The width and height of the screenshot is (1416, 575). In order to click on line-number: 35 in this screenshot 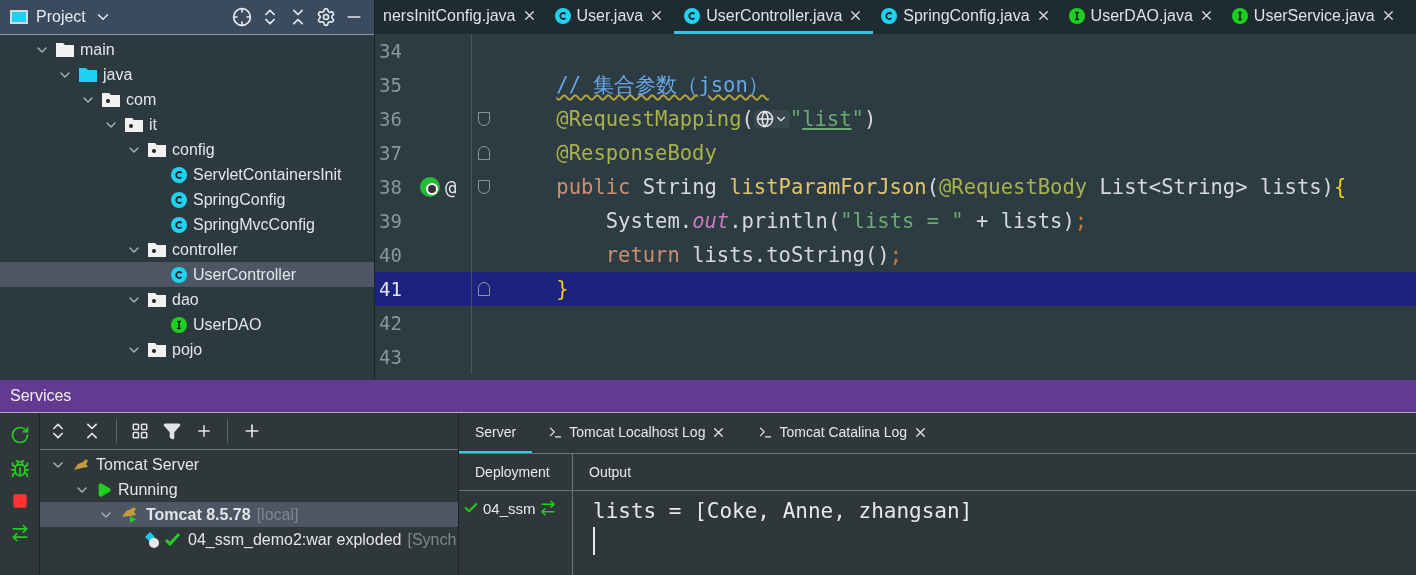, I will do `click(390, 85)`.